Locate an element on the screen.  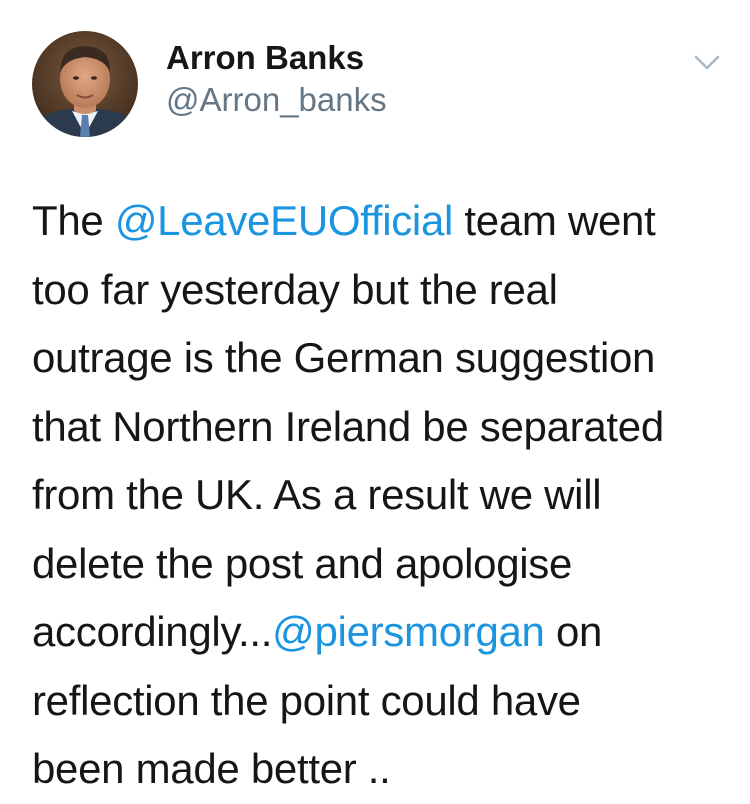
profile-photo-icon is located at coordinates (85, 84).